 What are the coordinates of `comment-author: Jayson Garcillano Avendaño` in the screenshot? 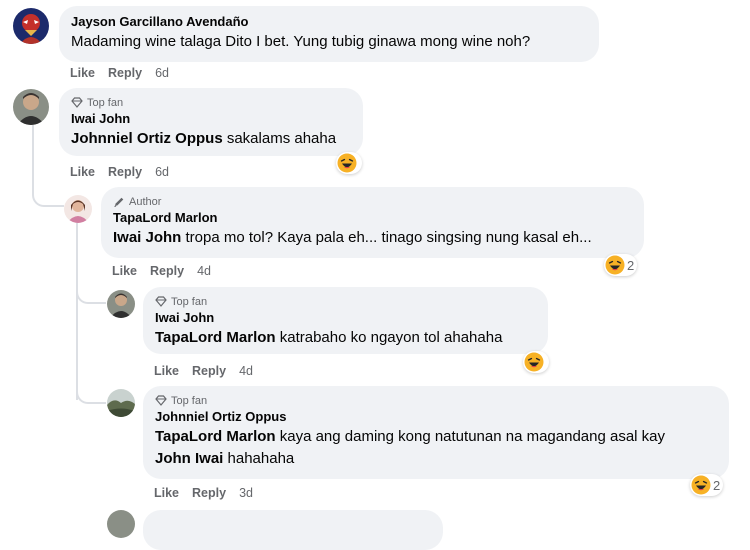 It's located at (329, 22).